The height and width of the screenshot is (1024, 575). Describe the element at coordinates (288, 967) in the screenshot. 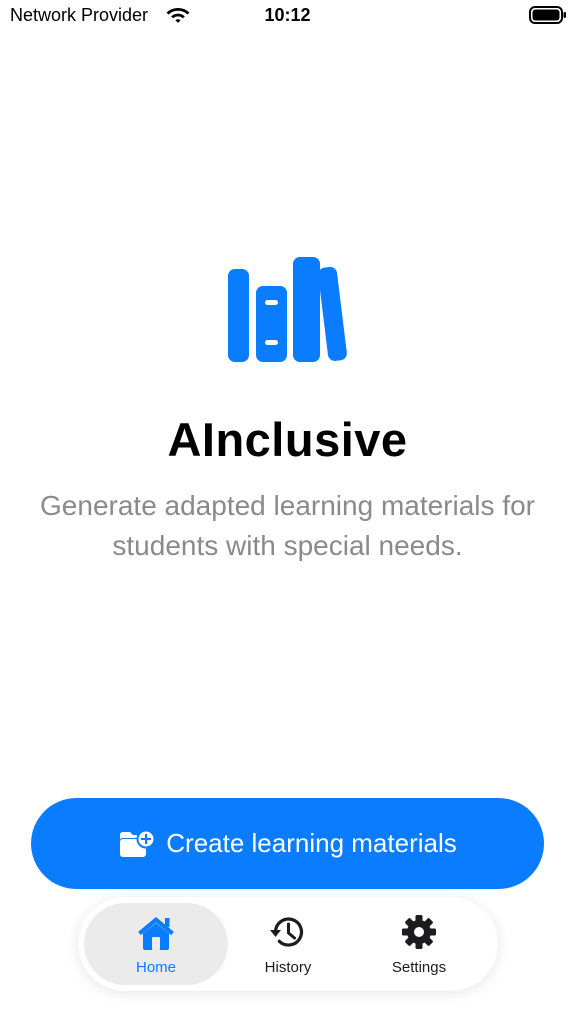

I see `tab-history-label: History` at that location.